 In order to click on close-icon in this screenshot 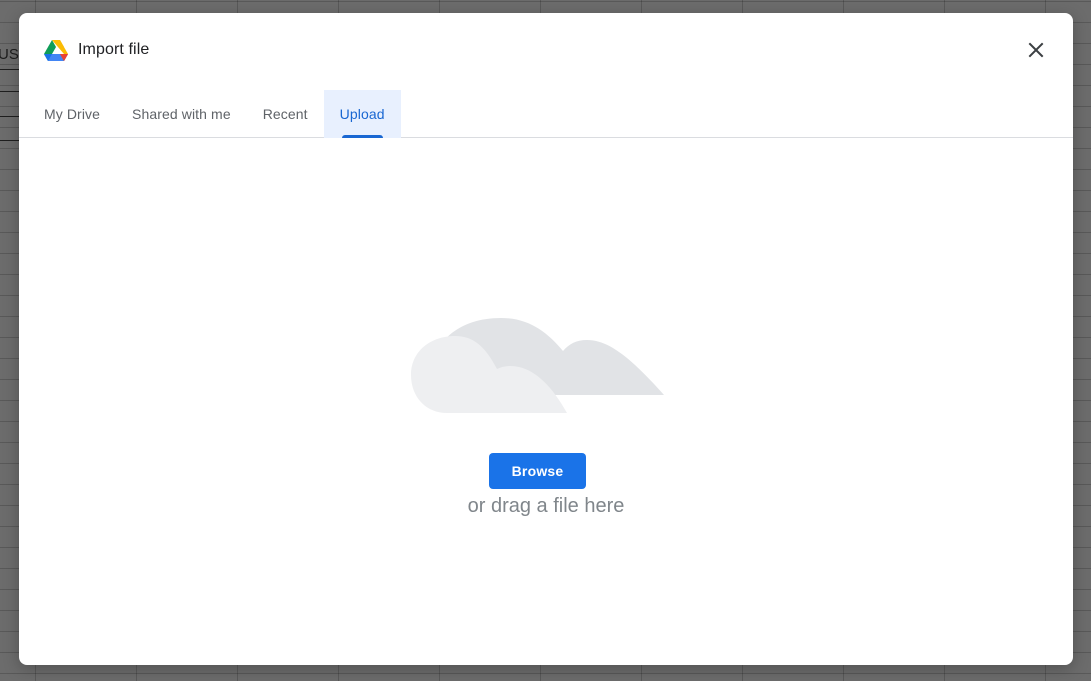, I will do `click(1036, 52)`.